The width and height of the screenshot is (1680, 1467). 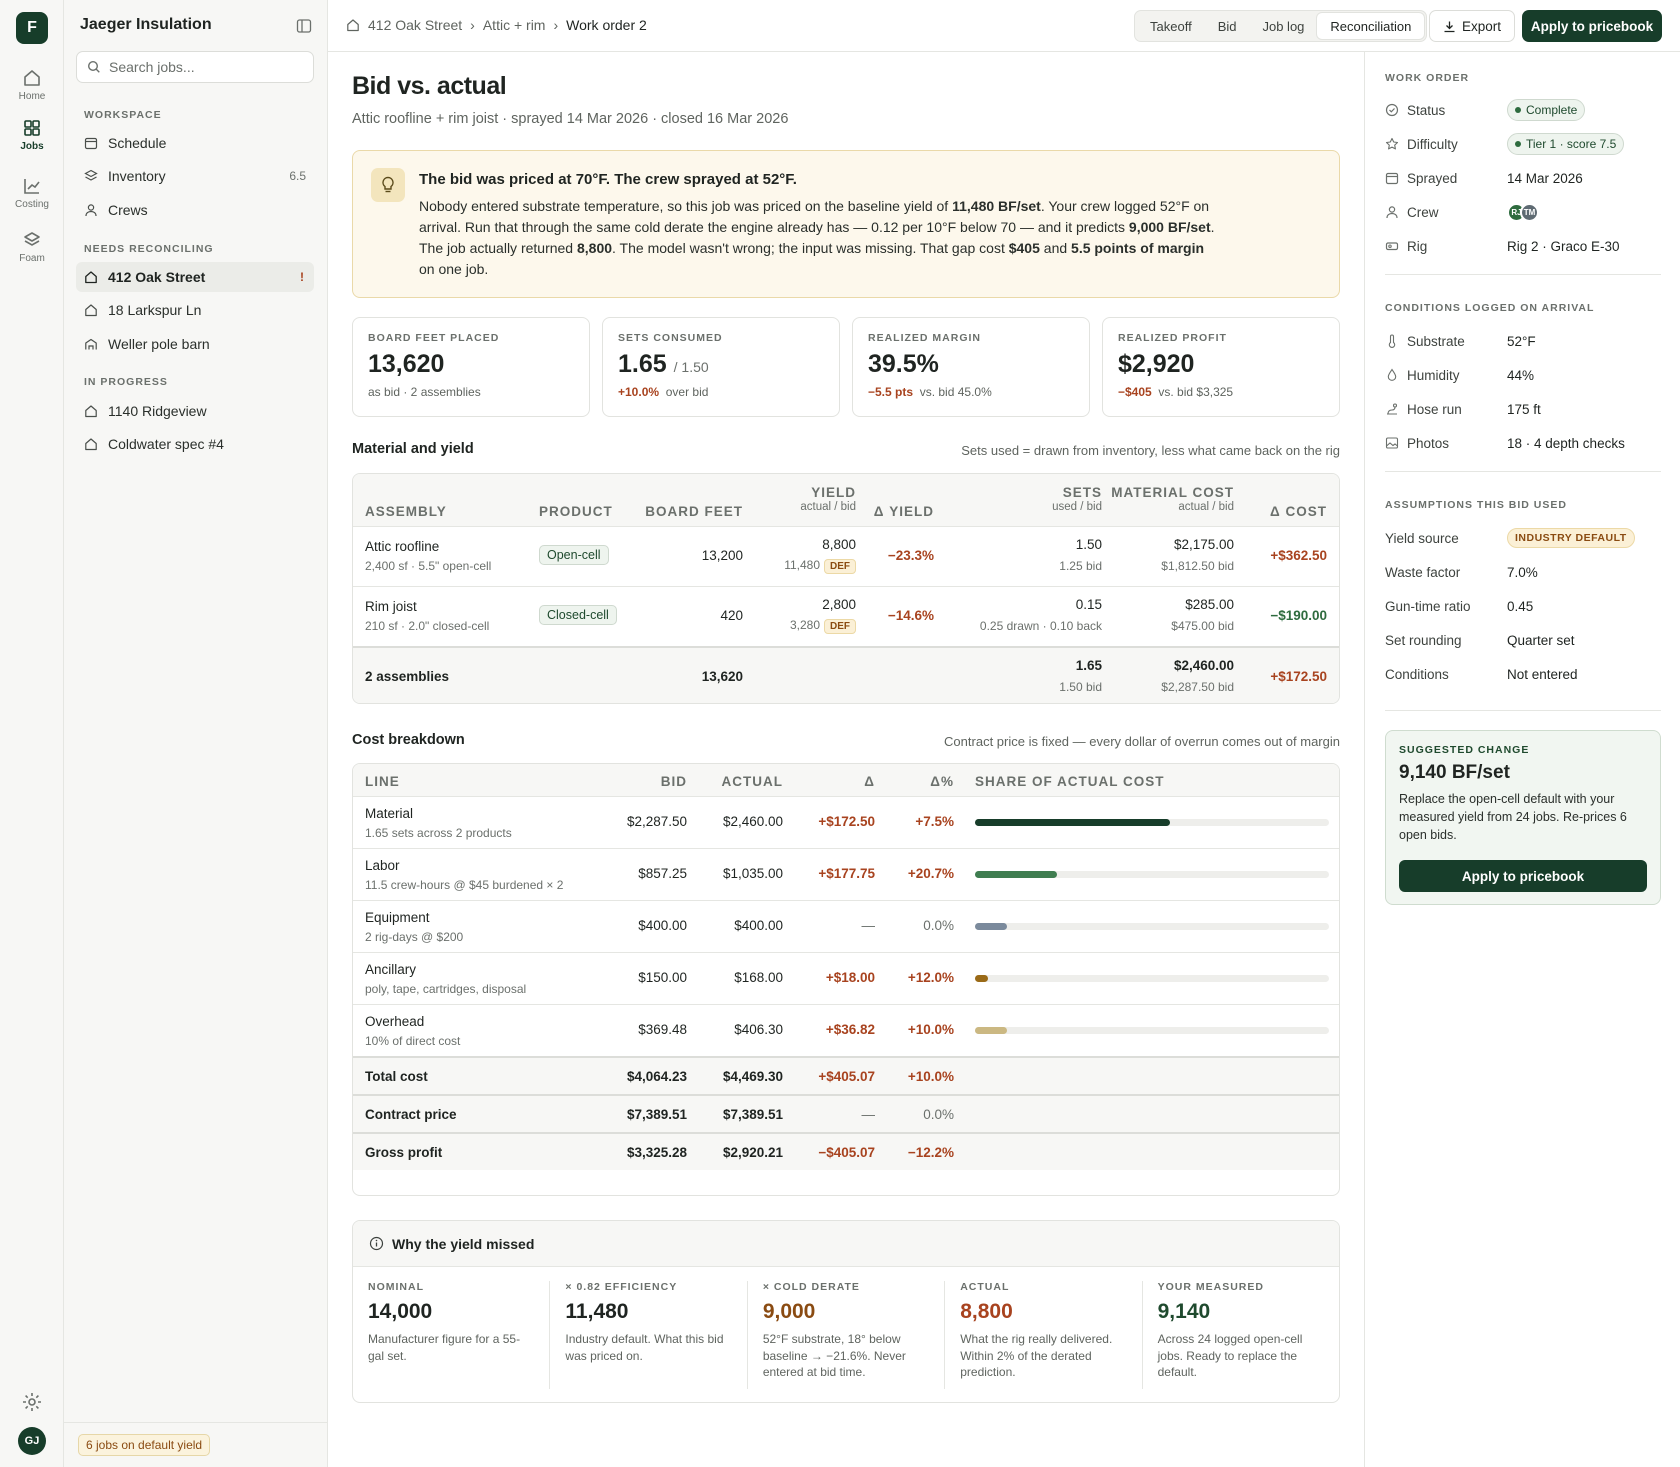 What do you see at coordinates (639, 392) in the screenshot?
I see `kpi-delta: +10.0%` at bounding box center [639, 392].